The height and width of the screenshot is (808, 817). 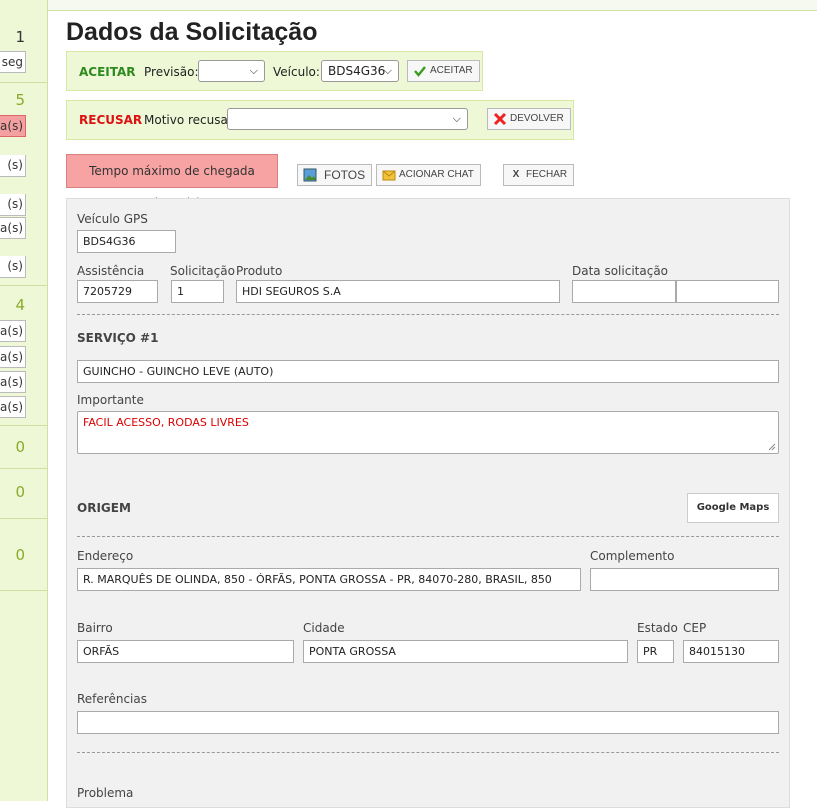 I want to click on vehicle-label: Veículo:, so click(x=296, y=72).